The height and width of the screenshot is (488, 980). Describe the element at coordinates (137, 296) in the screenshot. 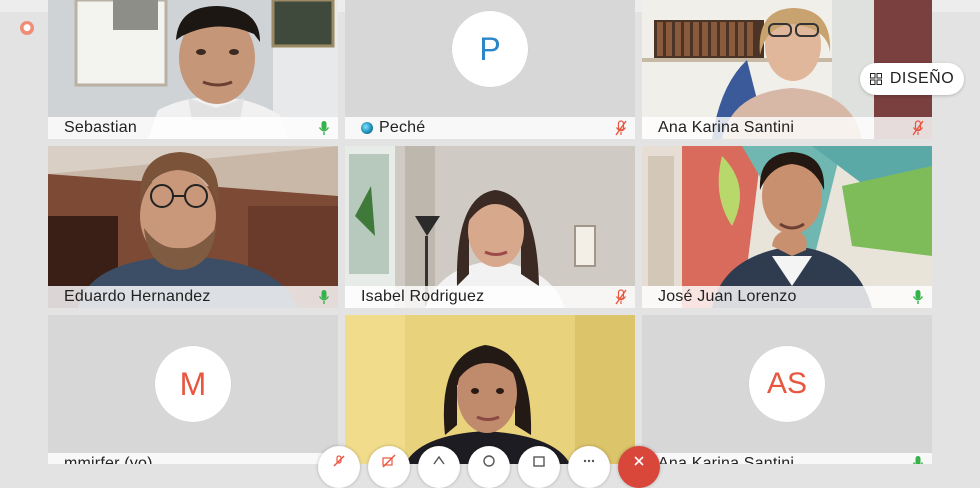

I see `participant-name: Eduardo Hernandez` at that location.